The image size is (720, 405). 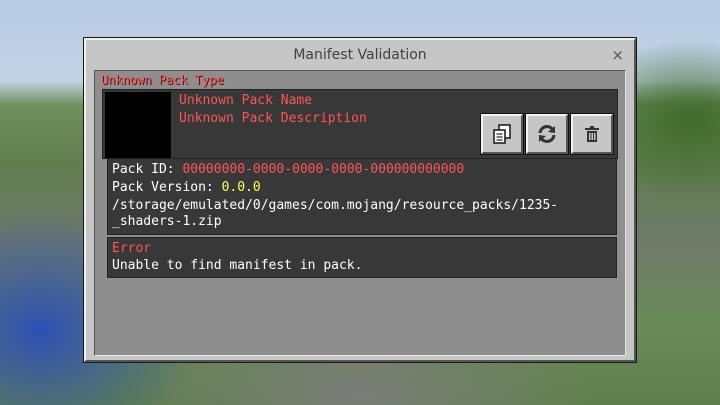 What do you see at coordinates (162, 80) in the screenshot?
I see `pack-type-label: Unknown Pack Type` at bounding box center [162, 80].